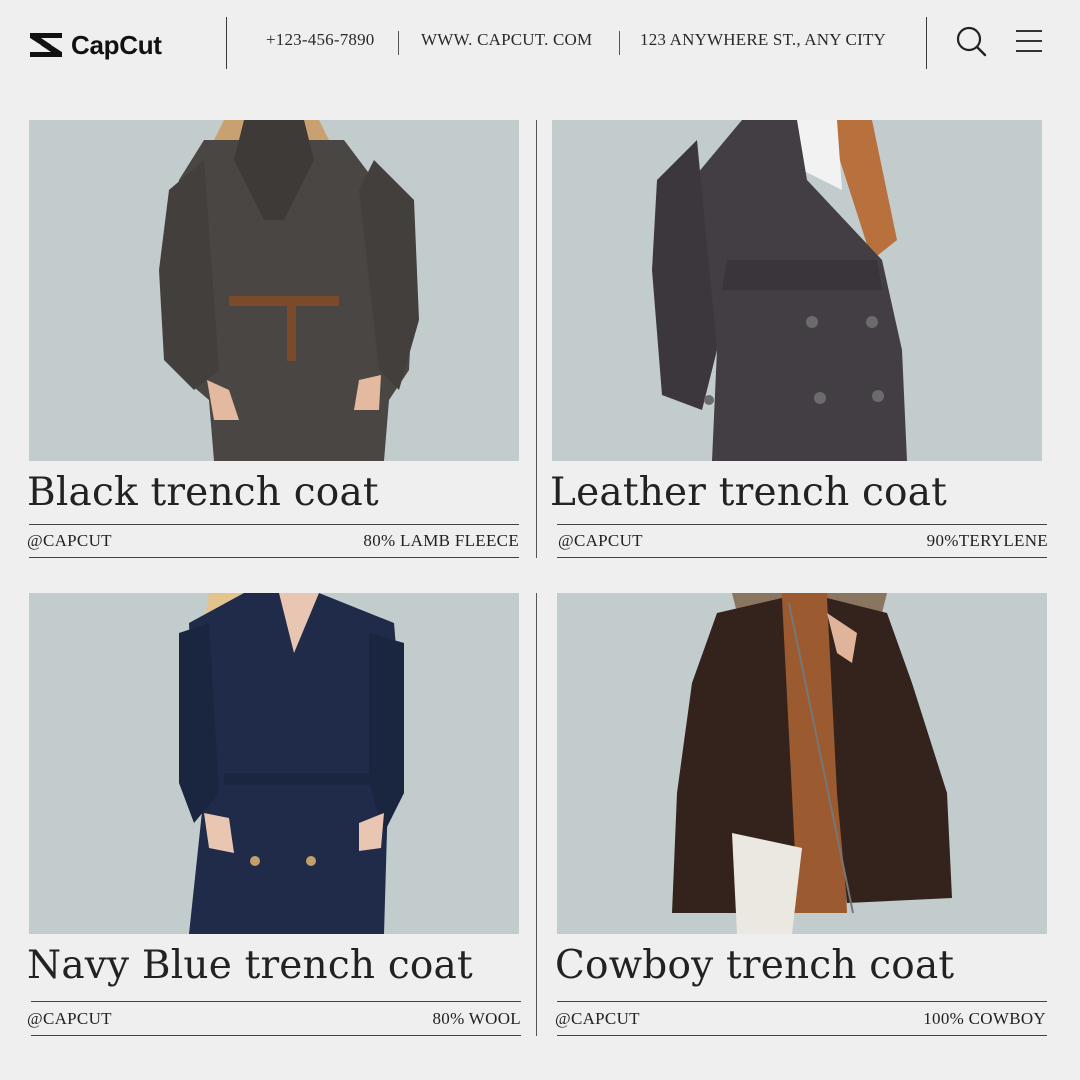 This screenshot has width=1080, height=1080. I want to click on capcut-logo-icon, so click(46, 45).